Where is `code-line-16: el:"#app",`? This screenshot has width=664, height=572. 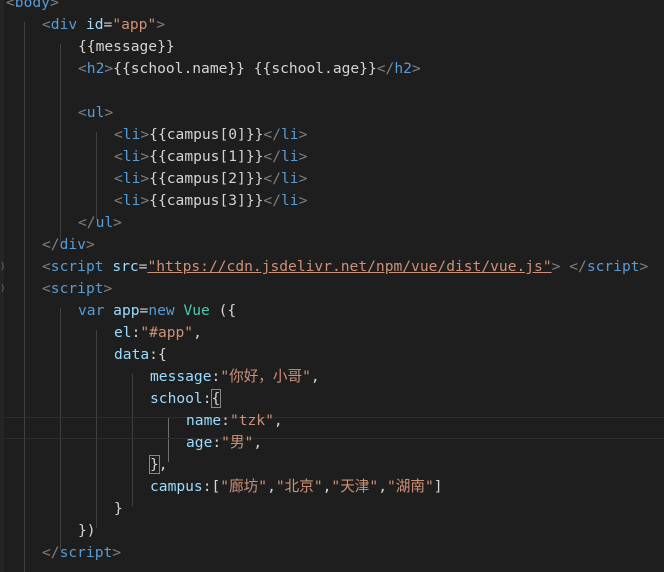 code-line-16: el:"#app", is located at coordinates (158, 333).